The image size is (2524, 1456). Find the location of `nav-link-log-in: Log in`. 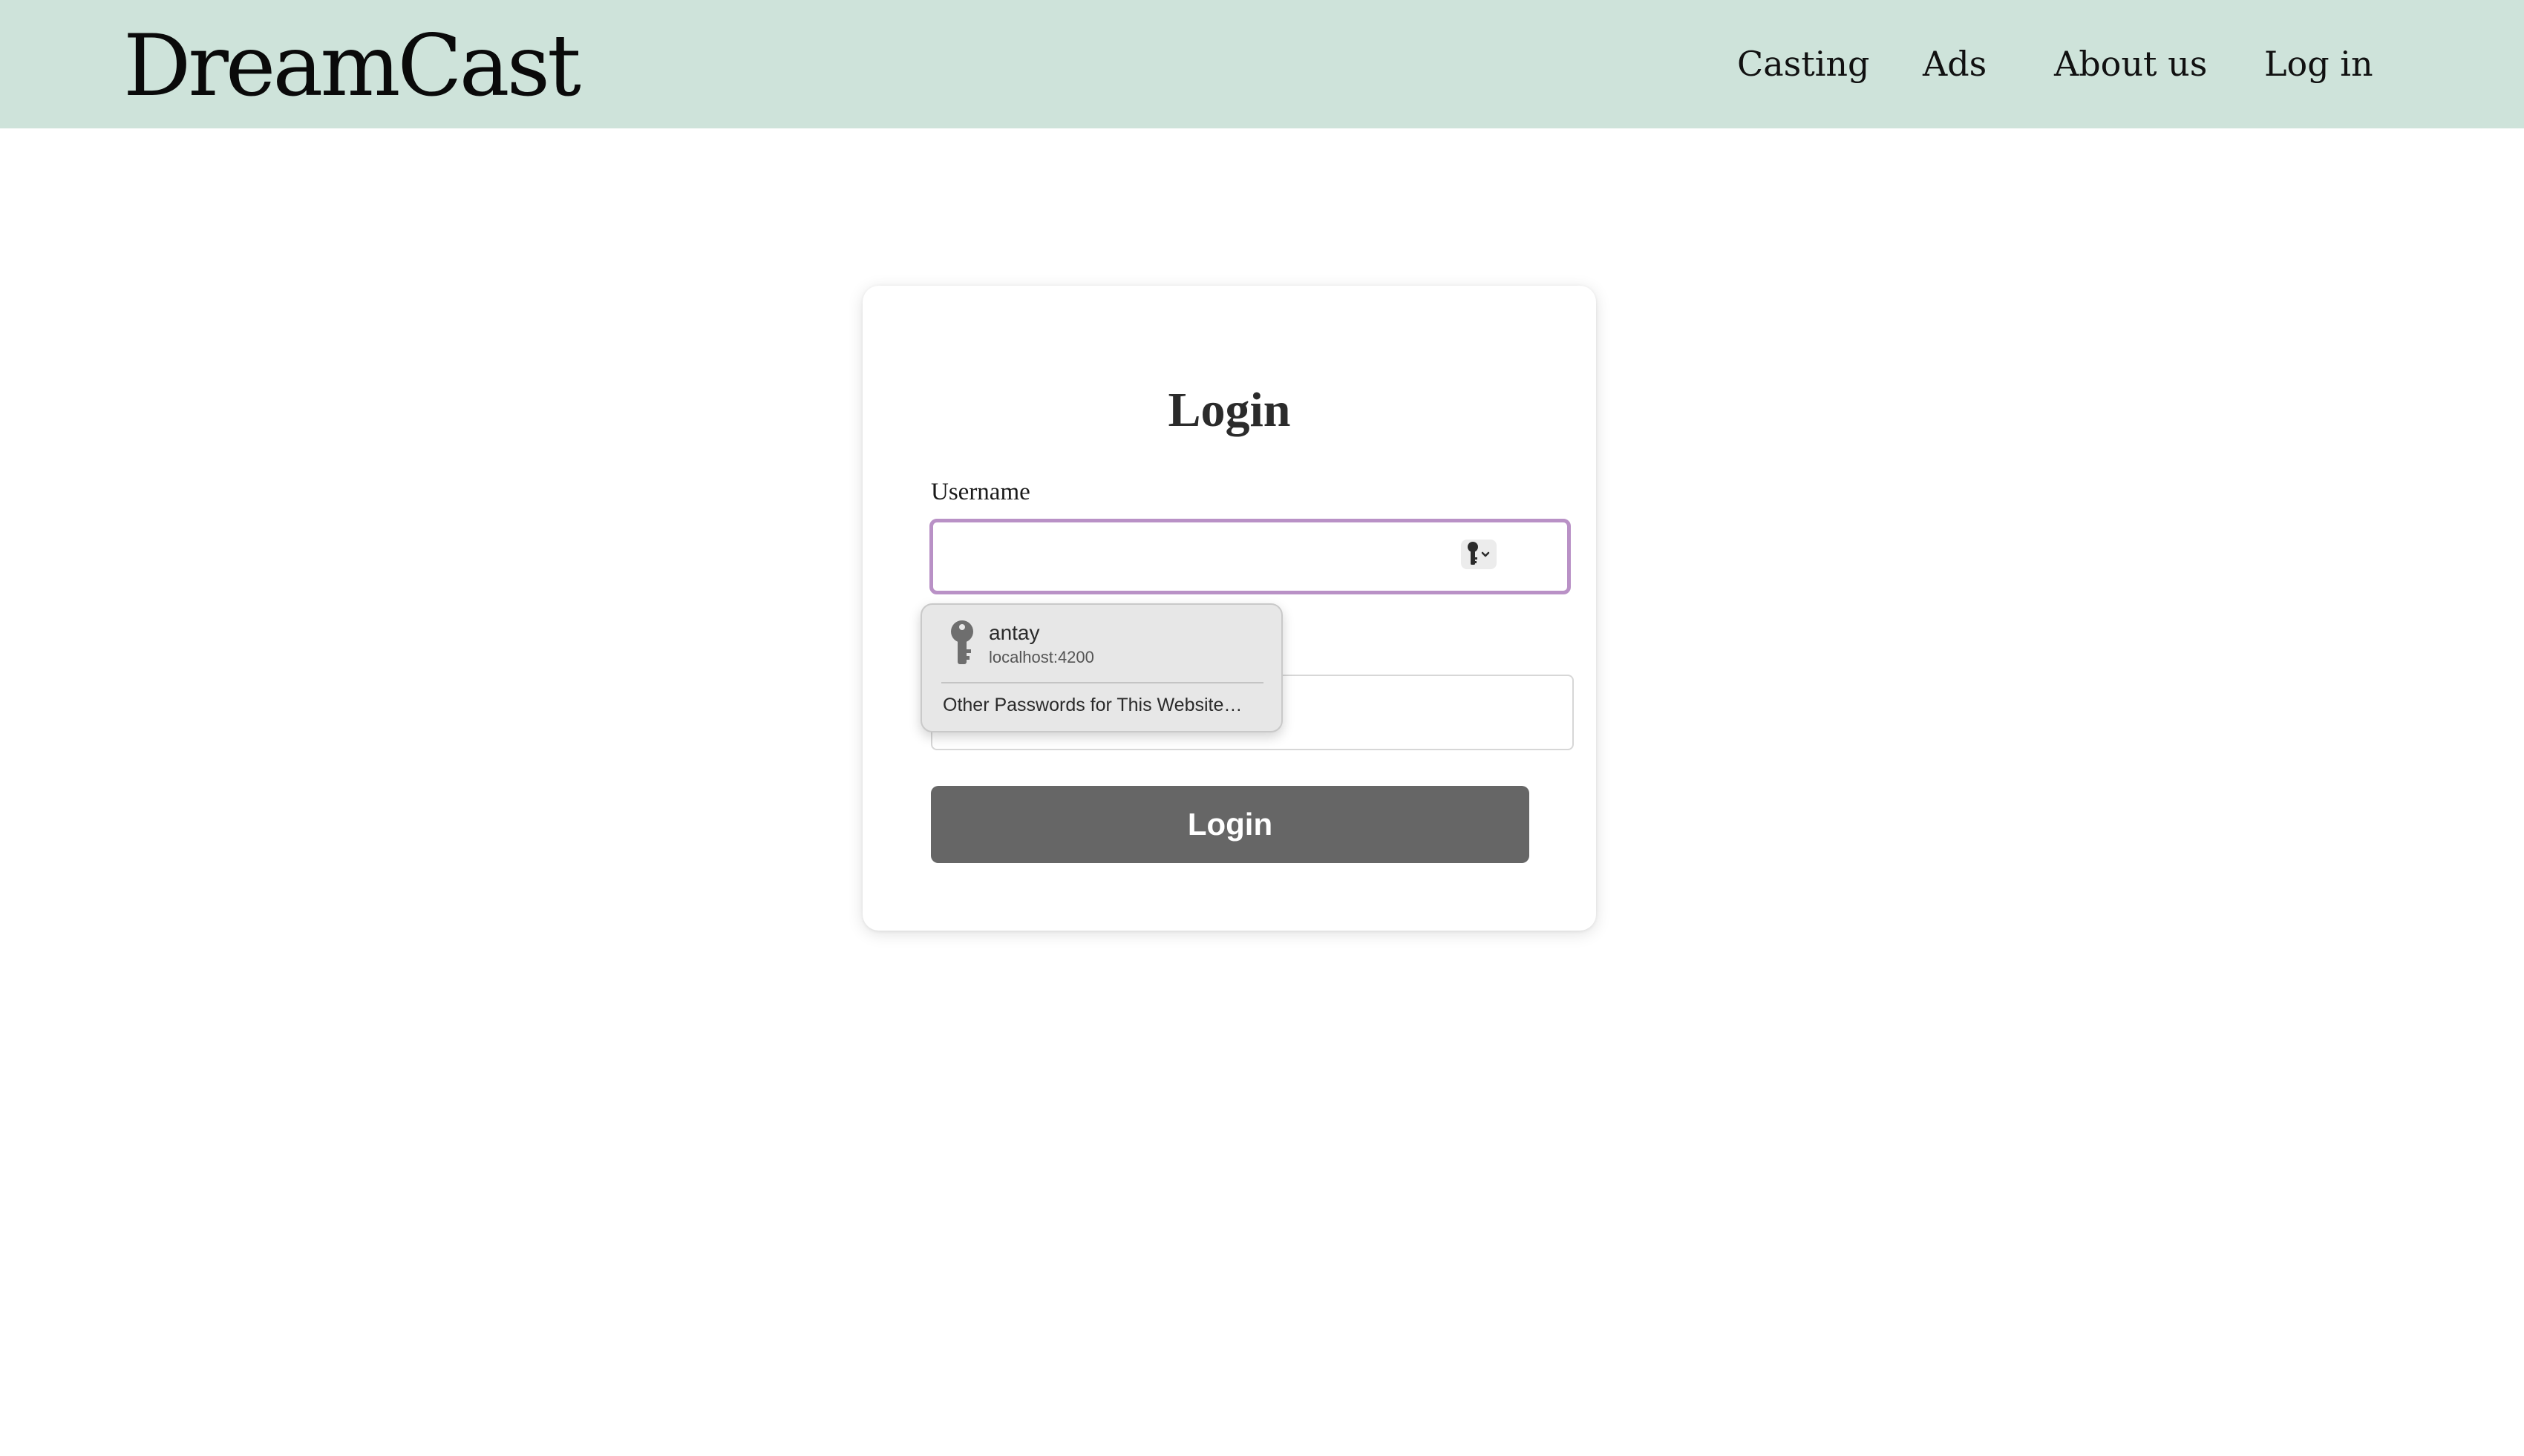

nav-link-log-in: Log in is located at coordinates (2318, 64).